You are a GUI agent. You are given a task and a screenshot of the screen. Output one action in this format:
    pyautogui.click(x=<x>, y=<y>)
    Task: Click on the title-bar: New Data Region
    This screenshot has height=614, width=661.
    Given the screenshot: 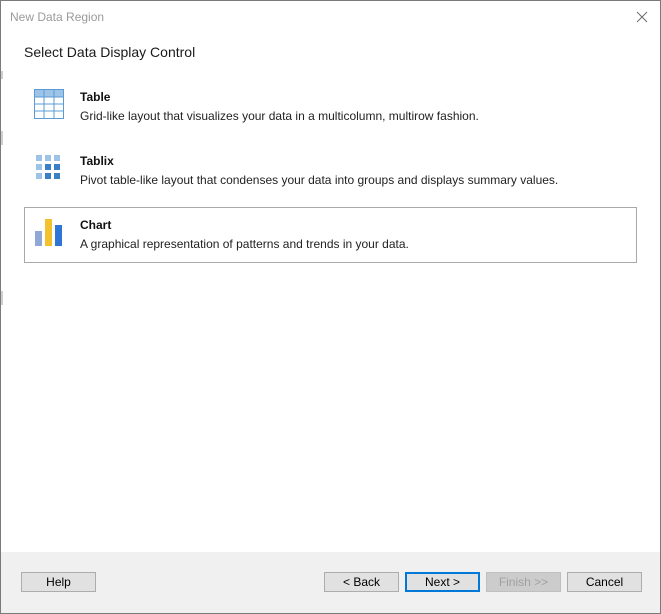 What is the action you would take?
    pyautogui.click(x=330, y=17)
    